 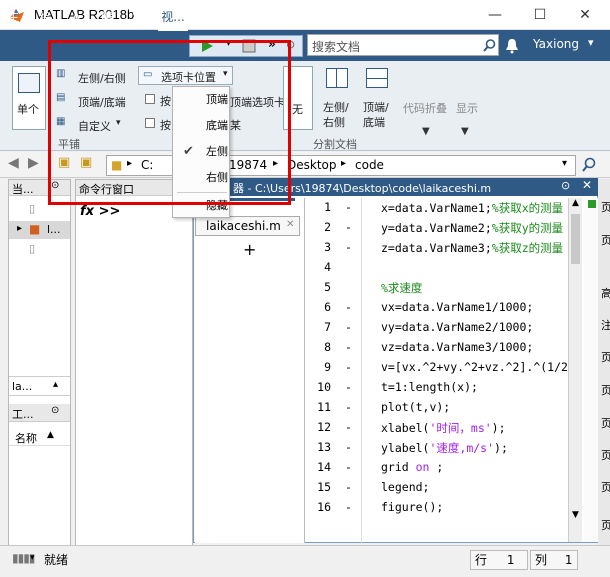 I want to click on code-line: 14- grid on ;, so click(x=438, y=470).